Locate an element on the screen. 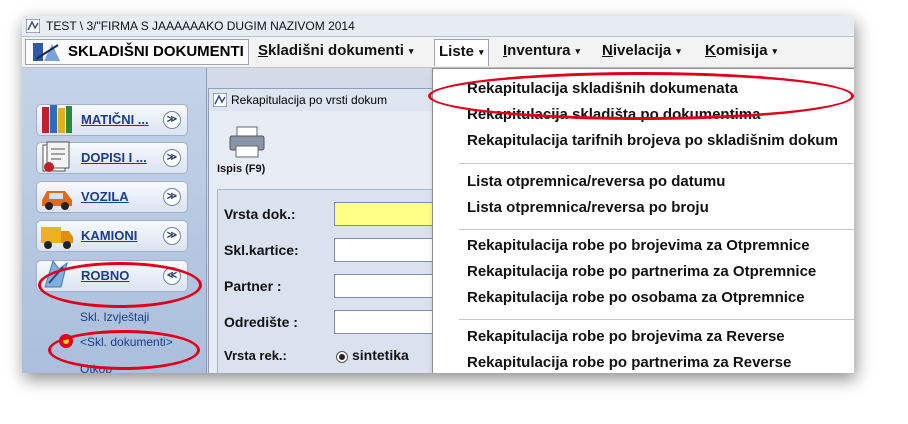  sidebar-item-maticni: MATIČNI ... ≫ is located at coordinates (112, 120).